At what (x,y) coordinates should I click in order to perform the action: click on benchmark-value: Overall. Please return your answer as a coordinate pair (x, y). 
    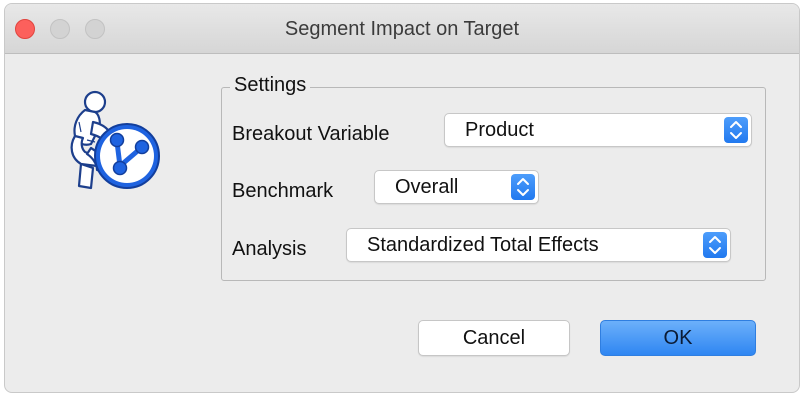
    Looking at the image, I should click on (427, 187).